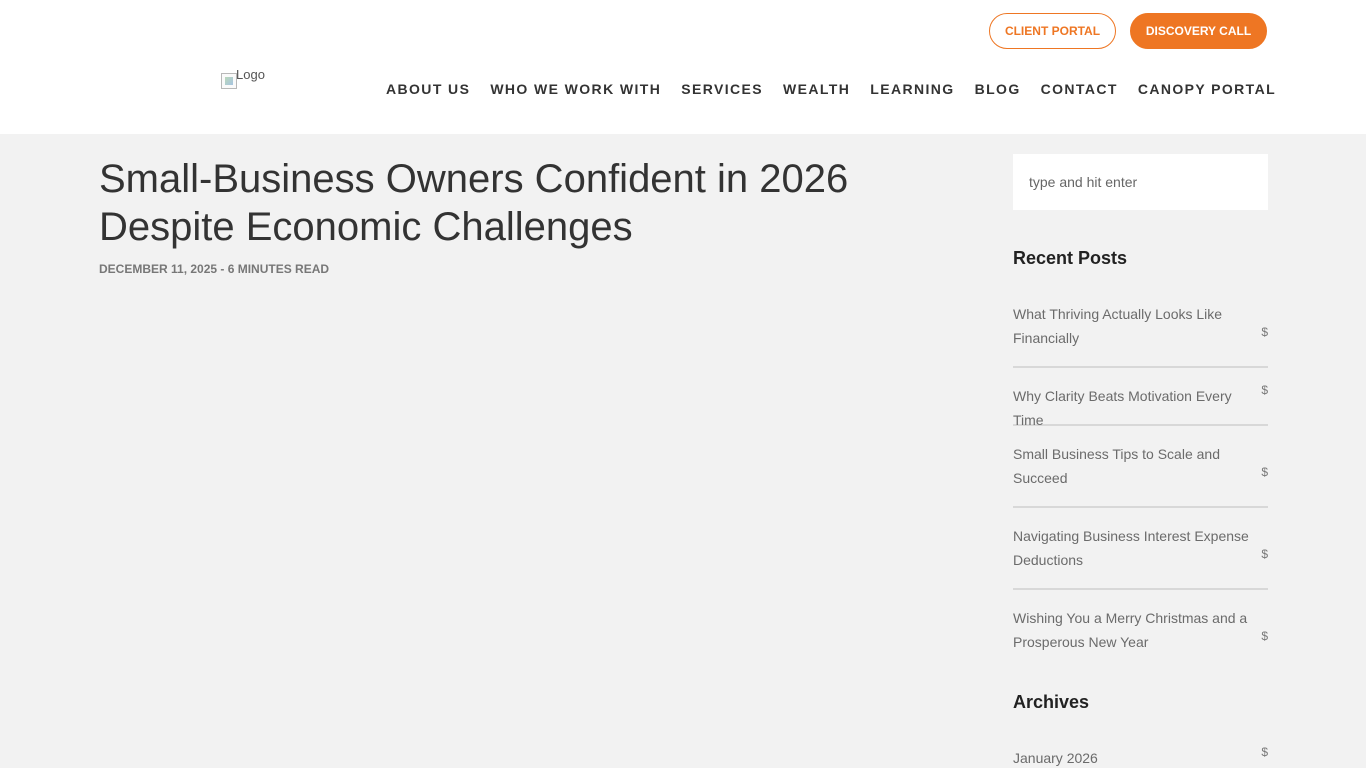 The width and height of the screenshot is (1366, 768). Describe the element at coordinates (1052, 31) in the screenshot. I see `client-portal-button: CLIENT PORTAL` at that location.